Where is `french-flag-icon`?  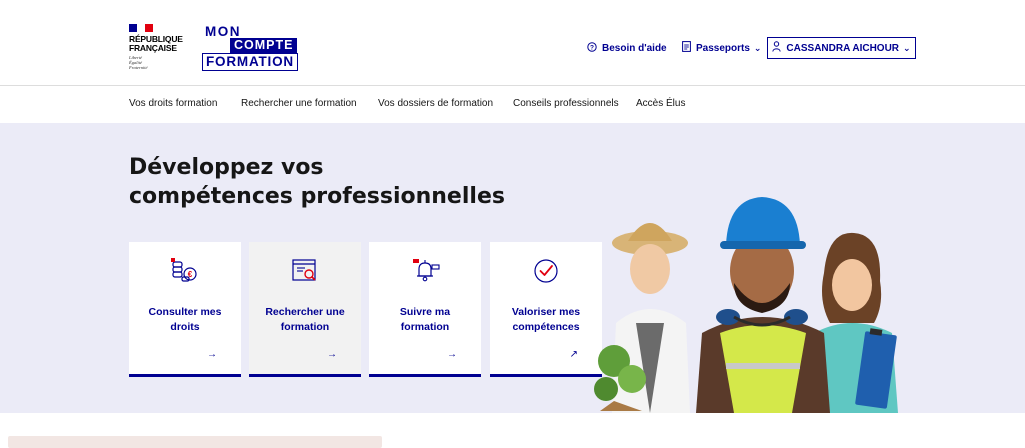 french-flag-icon is located at coordinates (141, 28).